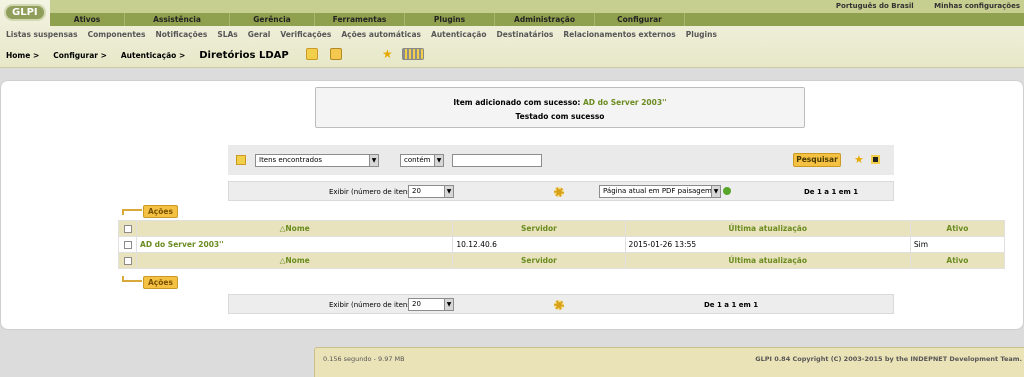 The height and width of the screenshot is (377, 1024). What do you see at coordinates (450, 19) in the screenshot?
I see `menu-plugins: Plugins` at bounding box center [450, 19].